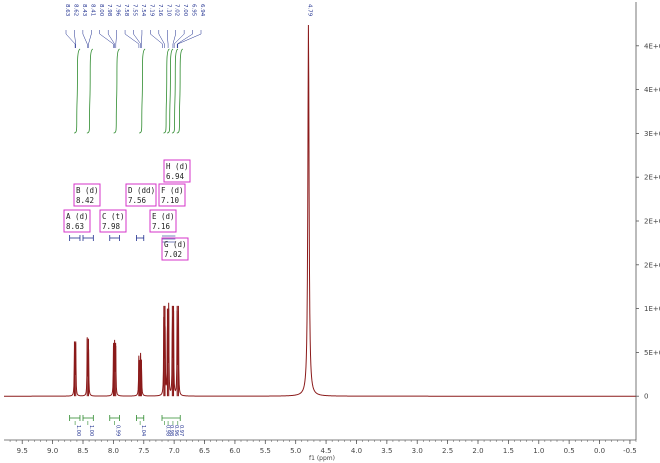  What do you see at coordinates (87, 190) in the screenshot?
I see `multiplet-letter: B (d)` at bounding box center [87, 190].